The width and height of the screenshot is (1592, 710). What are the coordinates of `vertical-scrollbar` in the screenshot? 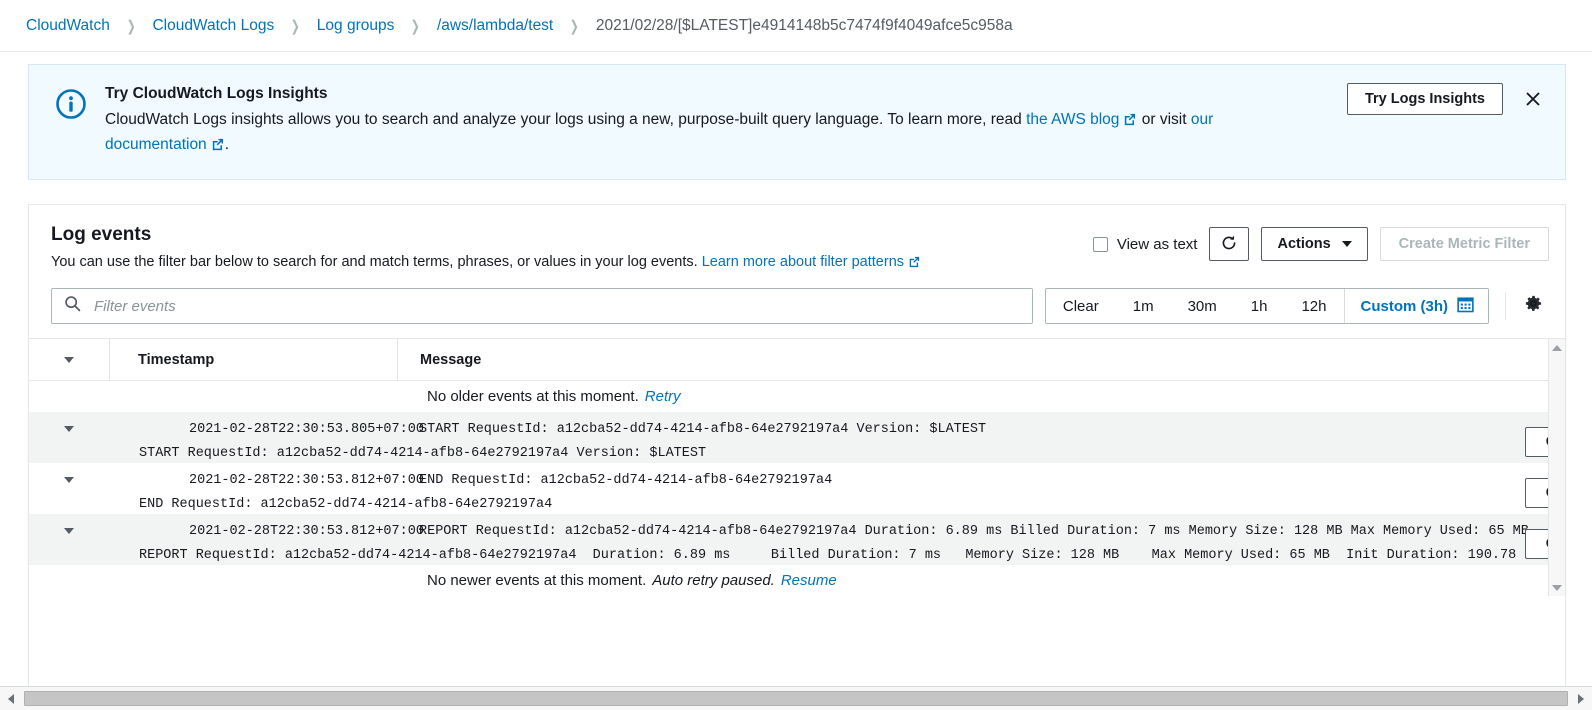 It's located at (1556, 468).